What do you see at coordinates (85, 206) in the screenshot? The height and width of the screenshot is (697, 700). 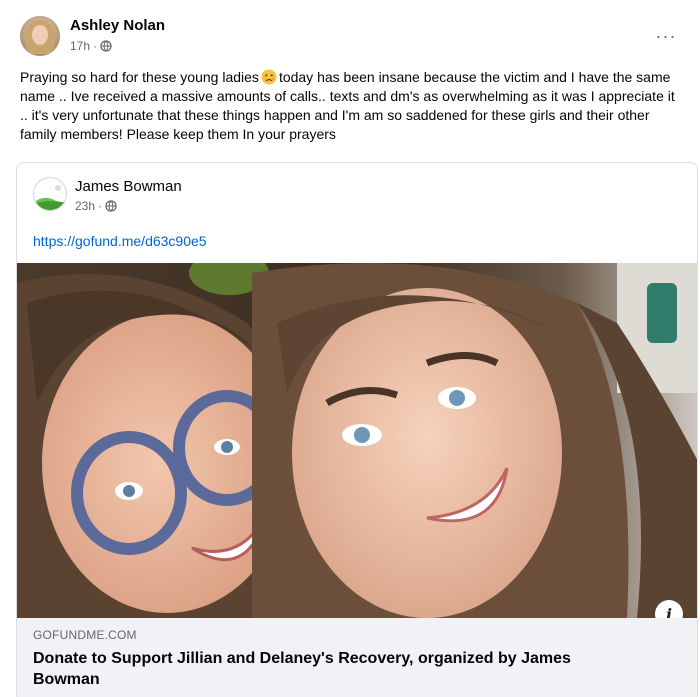 I see `shared-post-time: 23h` at bounding box center [85, 206].